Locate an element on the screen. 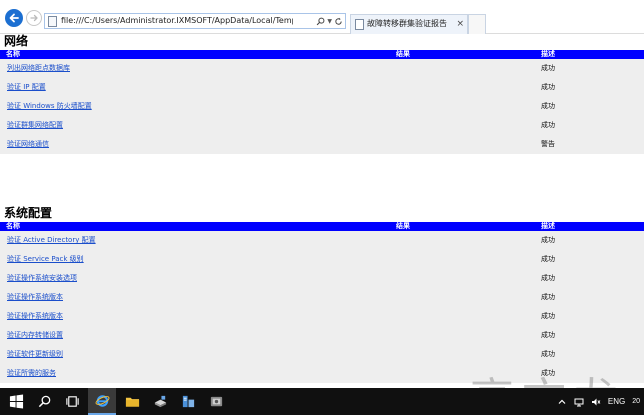 This screenshot has height=415, width=644. server-manager-icon is located at coordinates (160, 401).